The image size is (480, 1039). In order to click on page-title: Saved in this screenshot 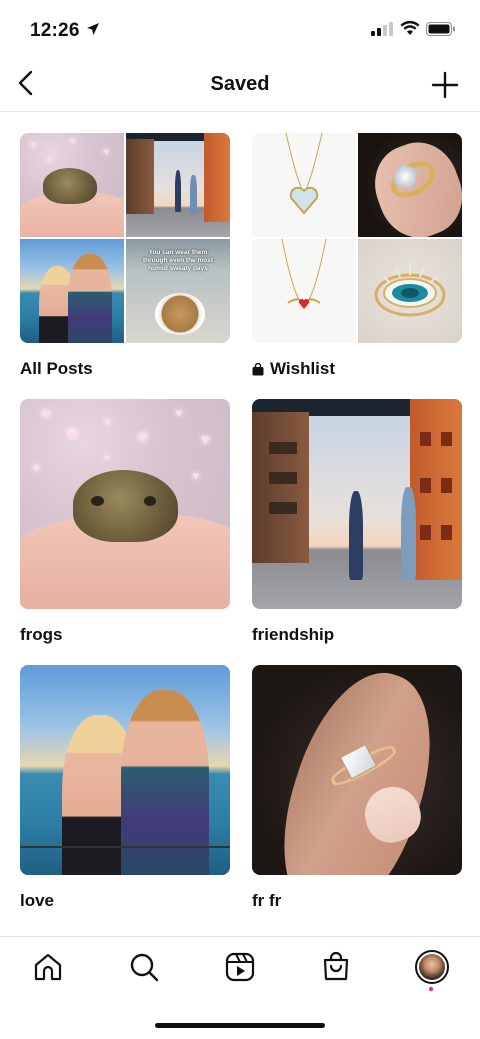, I will do `click(240, 84)`.